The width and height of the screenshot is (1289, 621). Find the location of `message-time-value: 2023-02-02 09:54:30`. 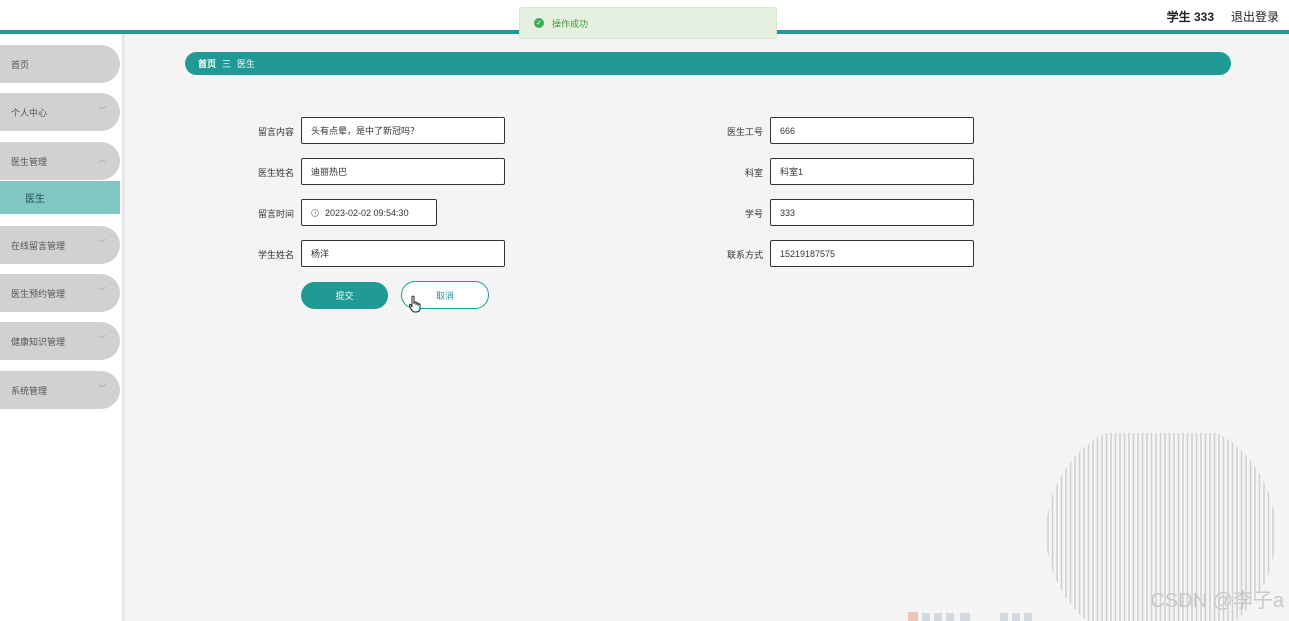

message-time-value: 2023-02-02 09:54:30 is located at coordinates (367, 212).